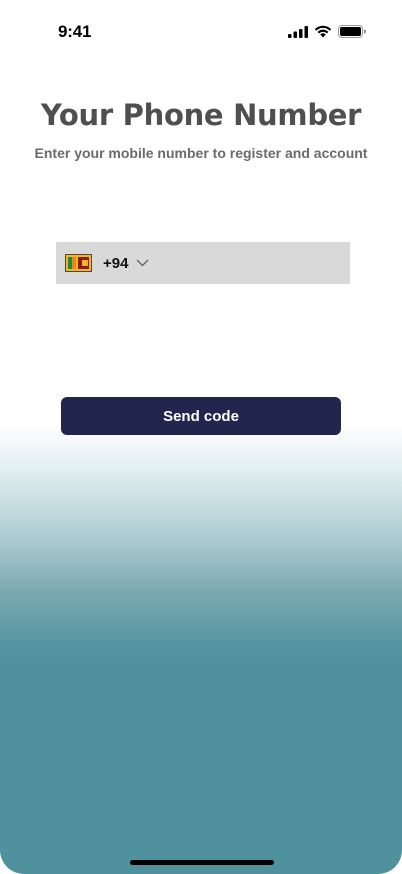 The width and height of the screenshot is (402, 874). What do you see at coordinates (102, 263) in the screenshot?
I see `country-code-selector: +94` at bounding box center [102, 263].